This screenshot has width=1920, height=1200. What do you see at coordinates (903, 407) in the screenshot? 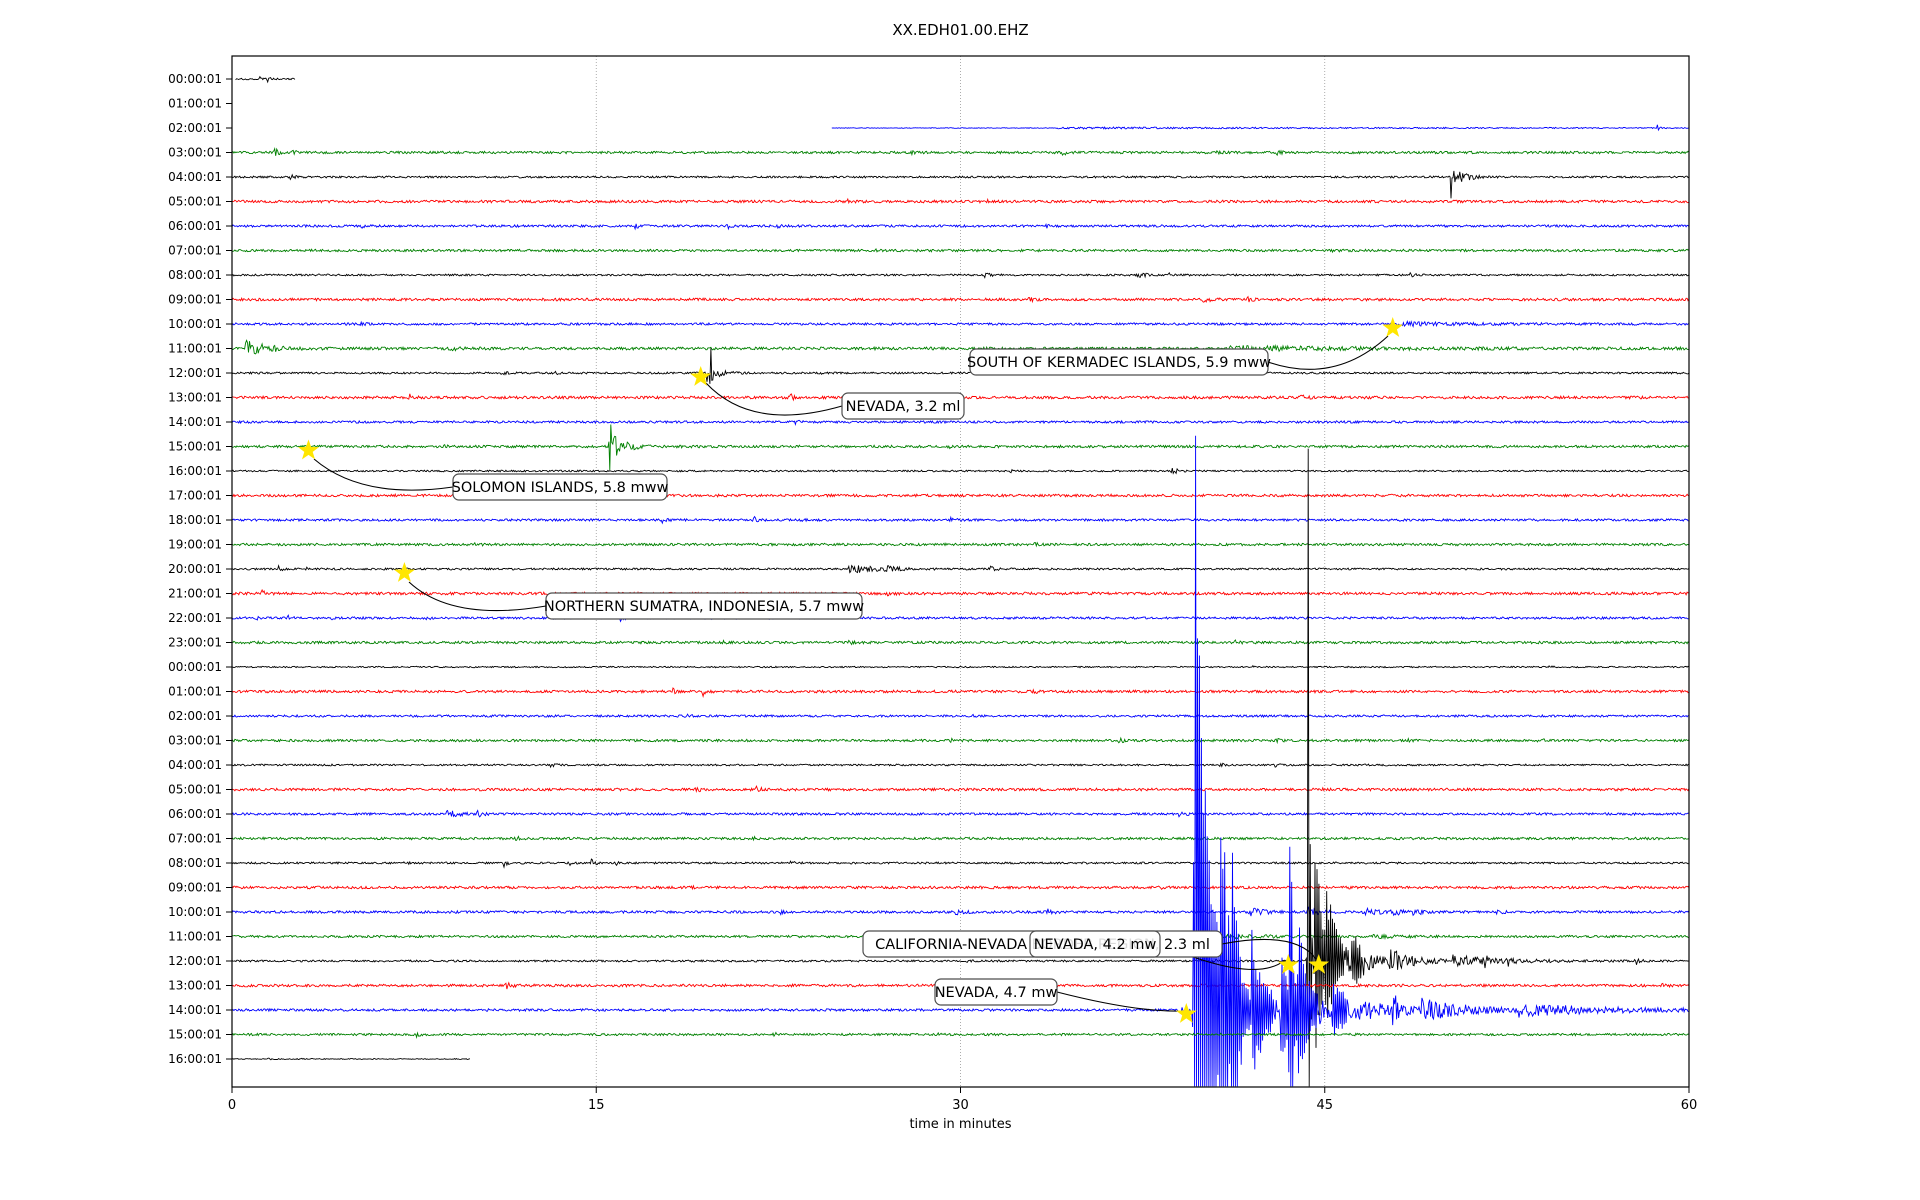
I see `event-label: NEVADA, 3.2 ml` at bounding box center [903, 407].